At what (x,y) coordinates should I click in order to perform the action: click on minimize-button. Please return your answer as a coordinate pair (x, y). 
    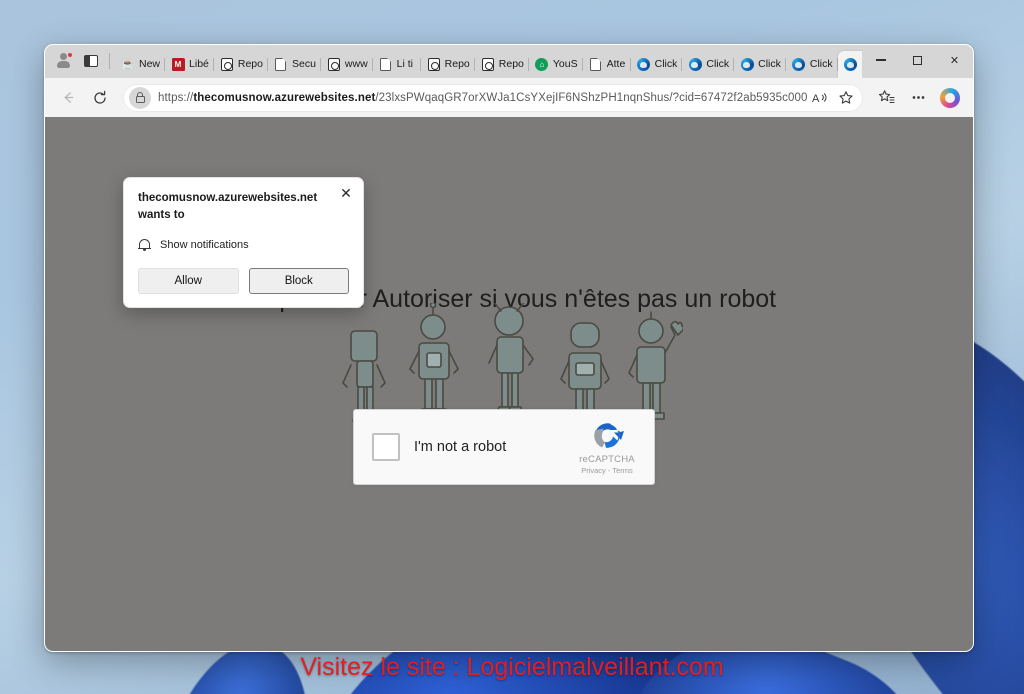
    Looking at the image, I should click on (880, 60).